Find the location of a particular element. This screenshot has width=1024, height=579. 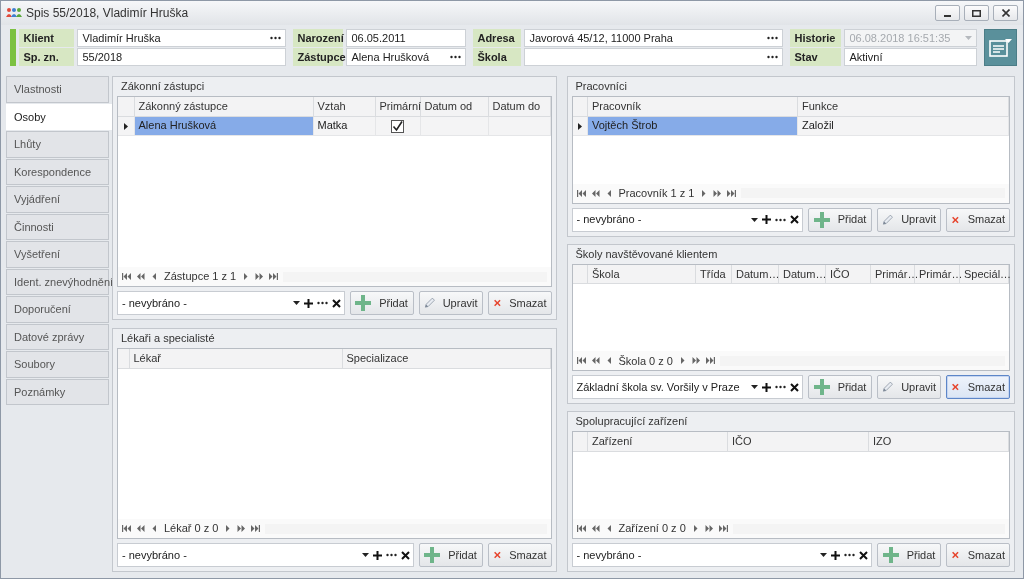

field-label: Škola is located at coordinates (497, 57).